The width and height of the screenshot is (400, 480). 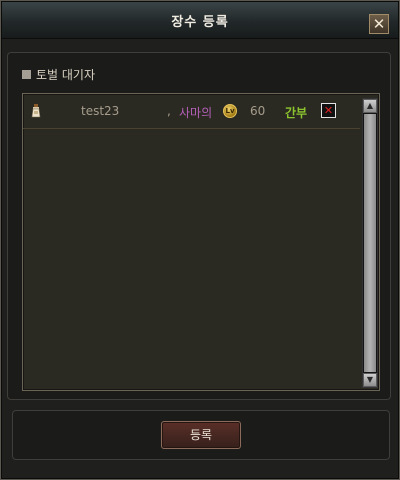 I want to click on scroll-thumb, so click(x=370, y=243).